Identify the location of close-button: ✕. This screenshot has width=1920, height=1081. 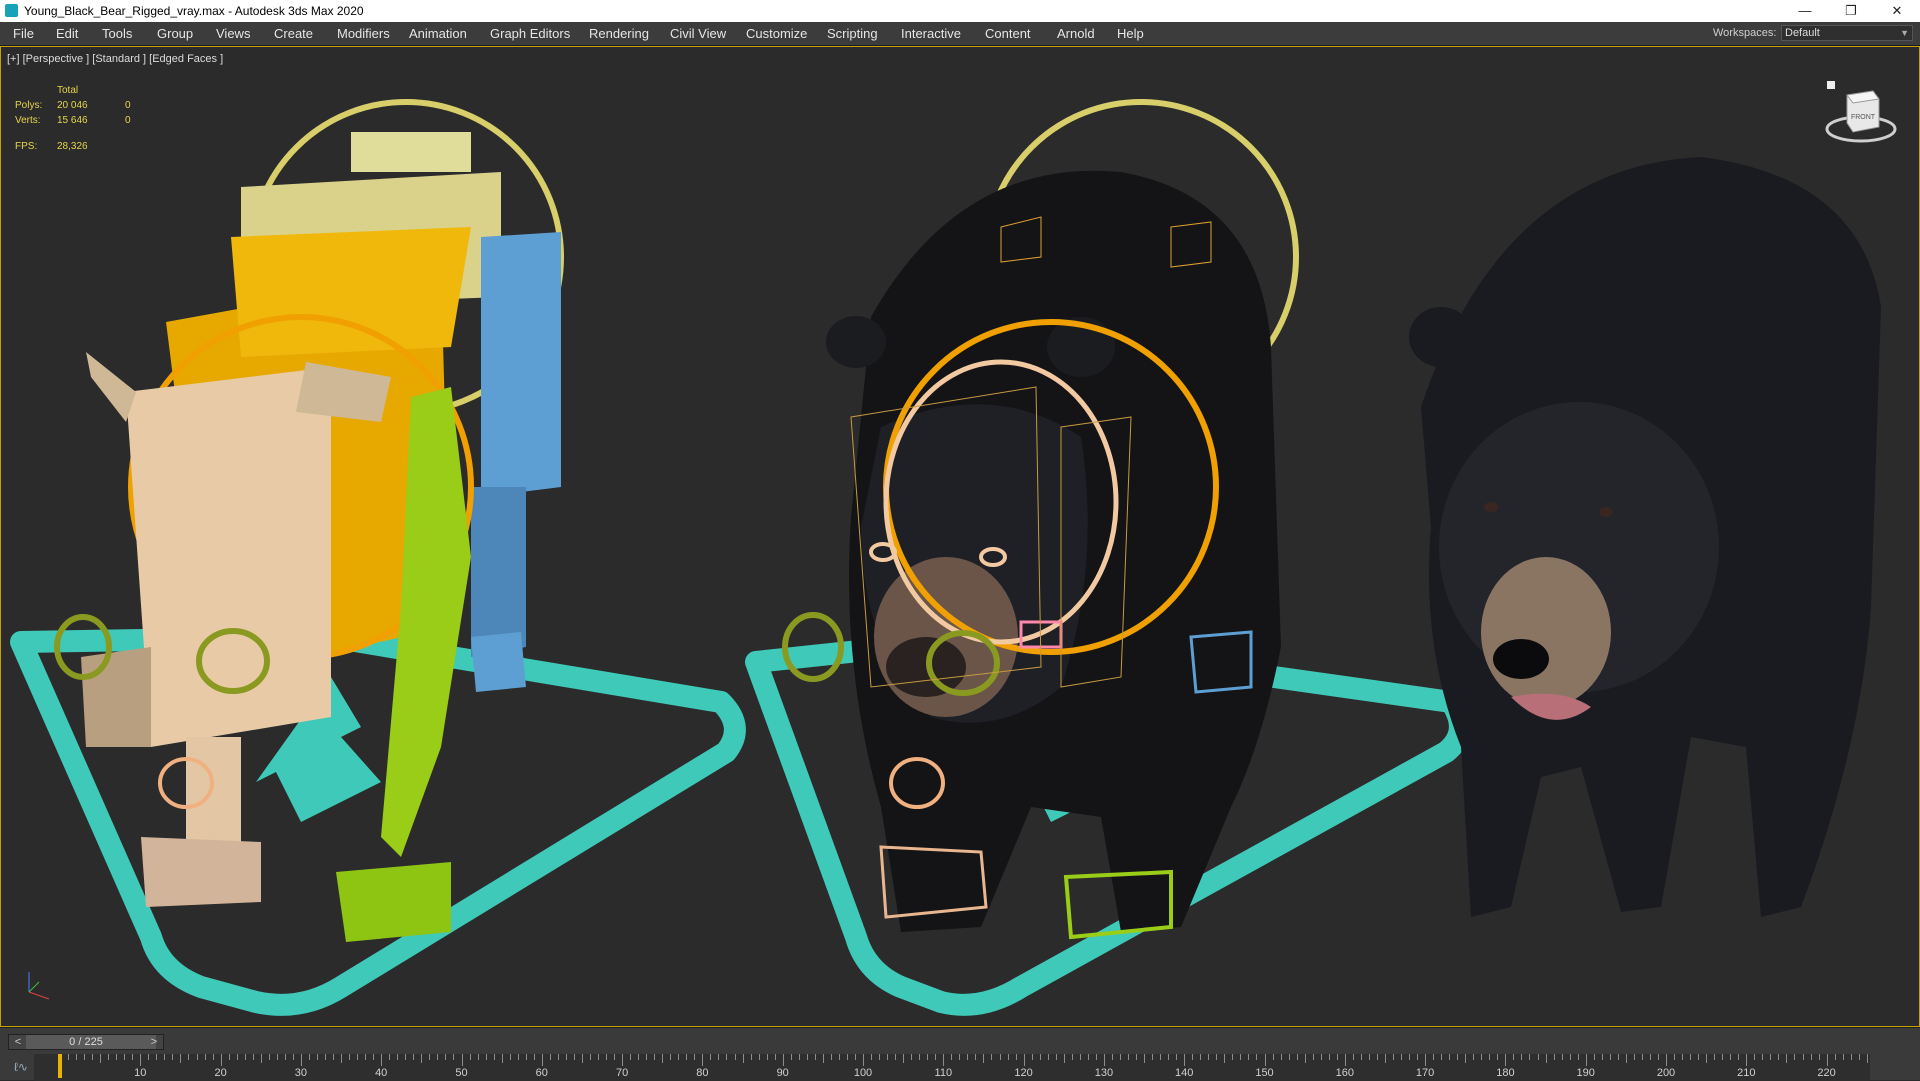
(1897, 11).